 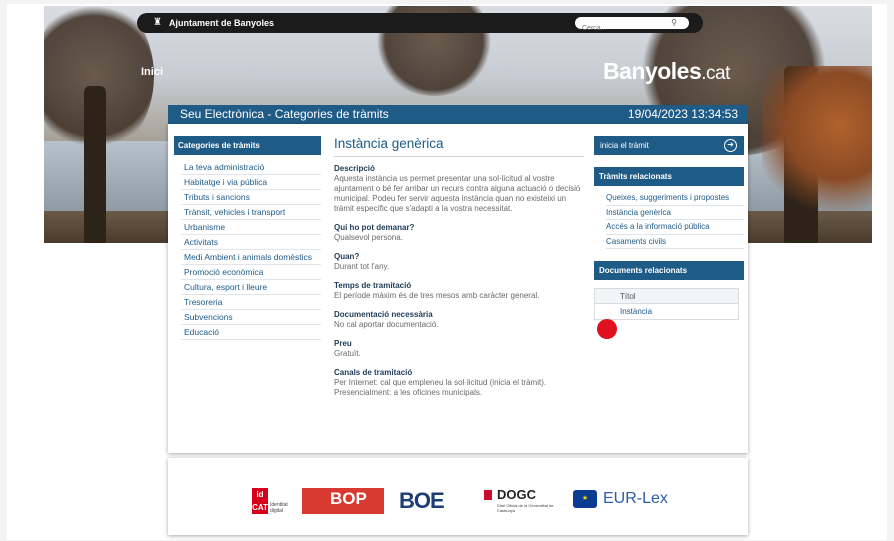 What do you see at coordinates (343, 343) in the screenshot?
I see `section-heading: Preu` at bounding box center [343, 343].